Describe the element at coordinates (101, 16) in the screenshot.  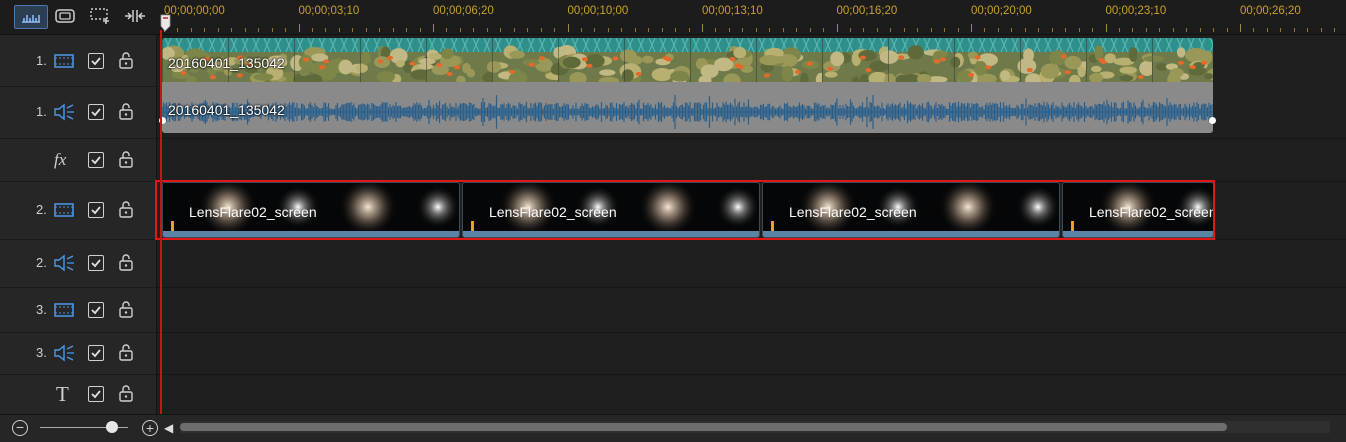
I see `add-track-button` at that location.